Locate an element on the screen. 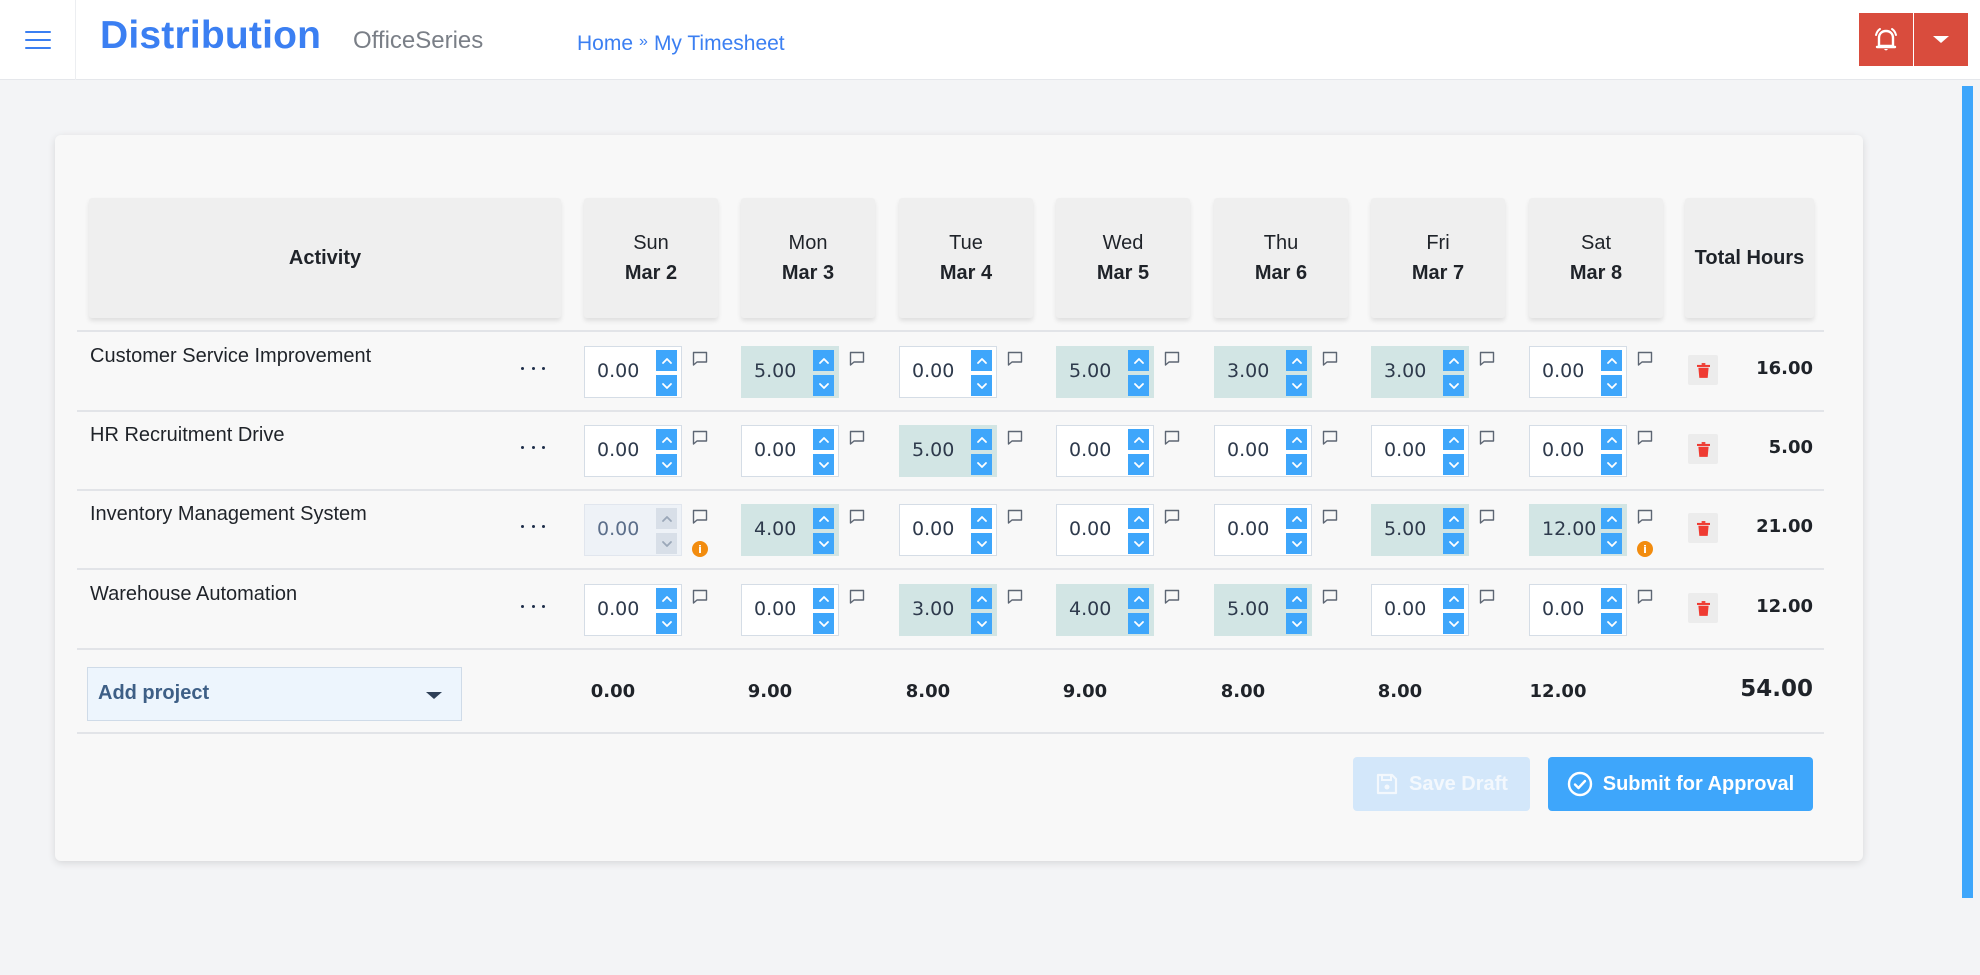 Image resolution: width=1980 pixels, height=975 pixels. page-scrollbar is located at coordinates (1967, 492).